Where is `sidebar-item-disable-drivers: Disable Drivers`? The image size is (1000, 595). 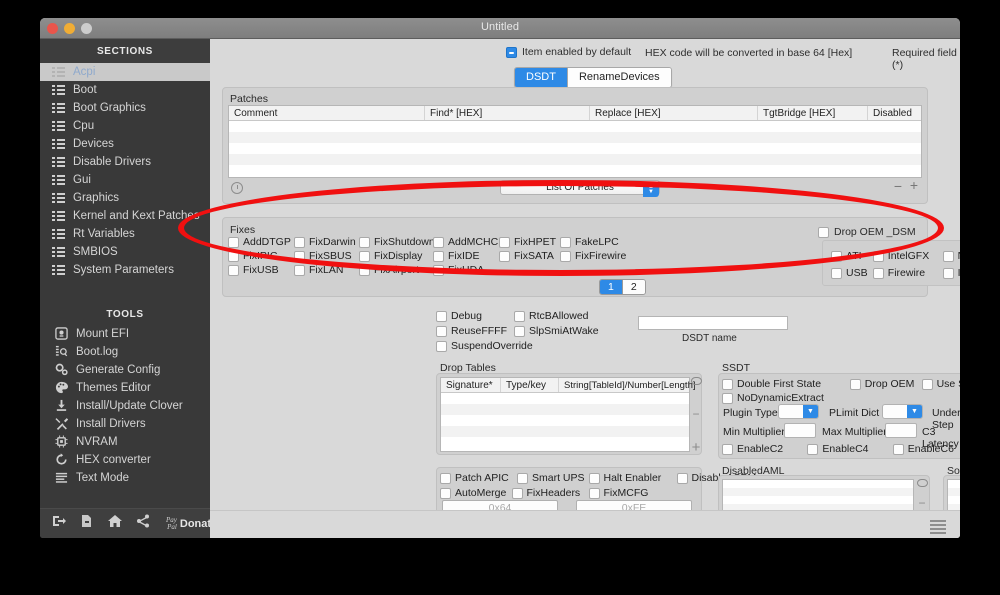
sidebar-item-disable-drivers: Disable Drivers is located at coordinates (125, 162).